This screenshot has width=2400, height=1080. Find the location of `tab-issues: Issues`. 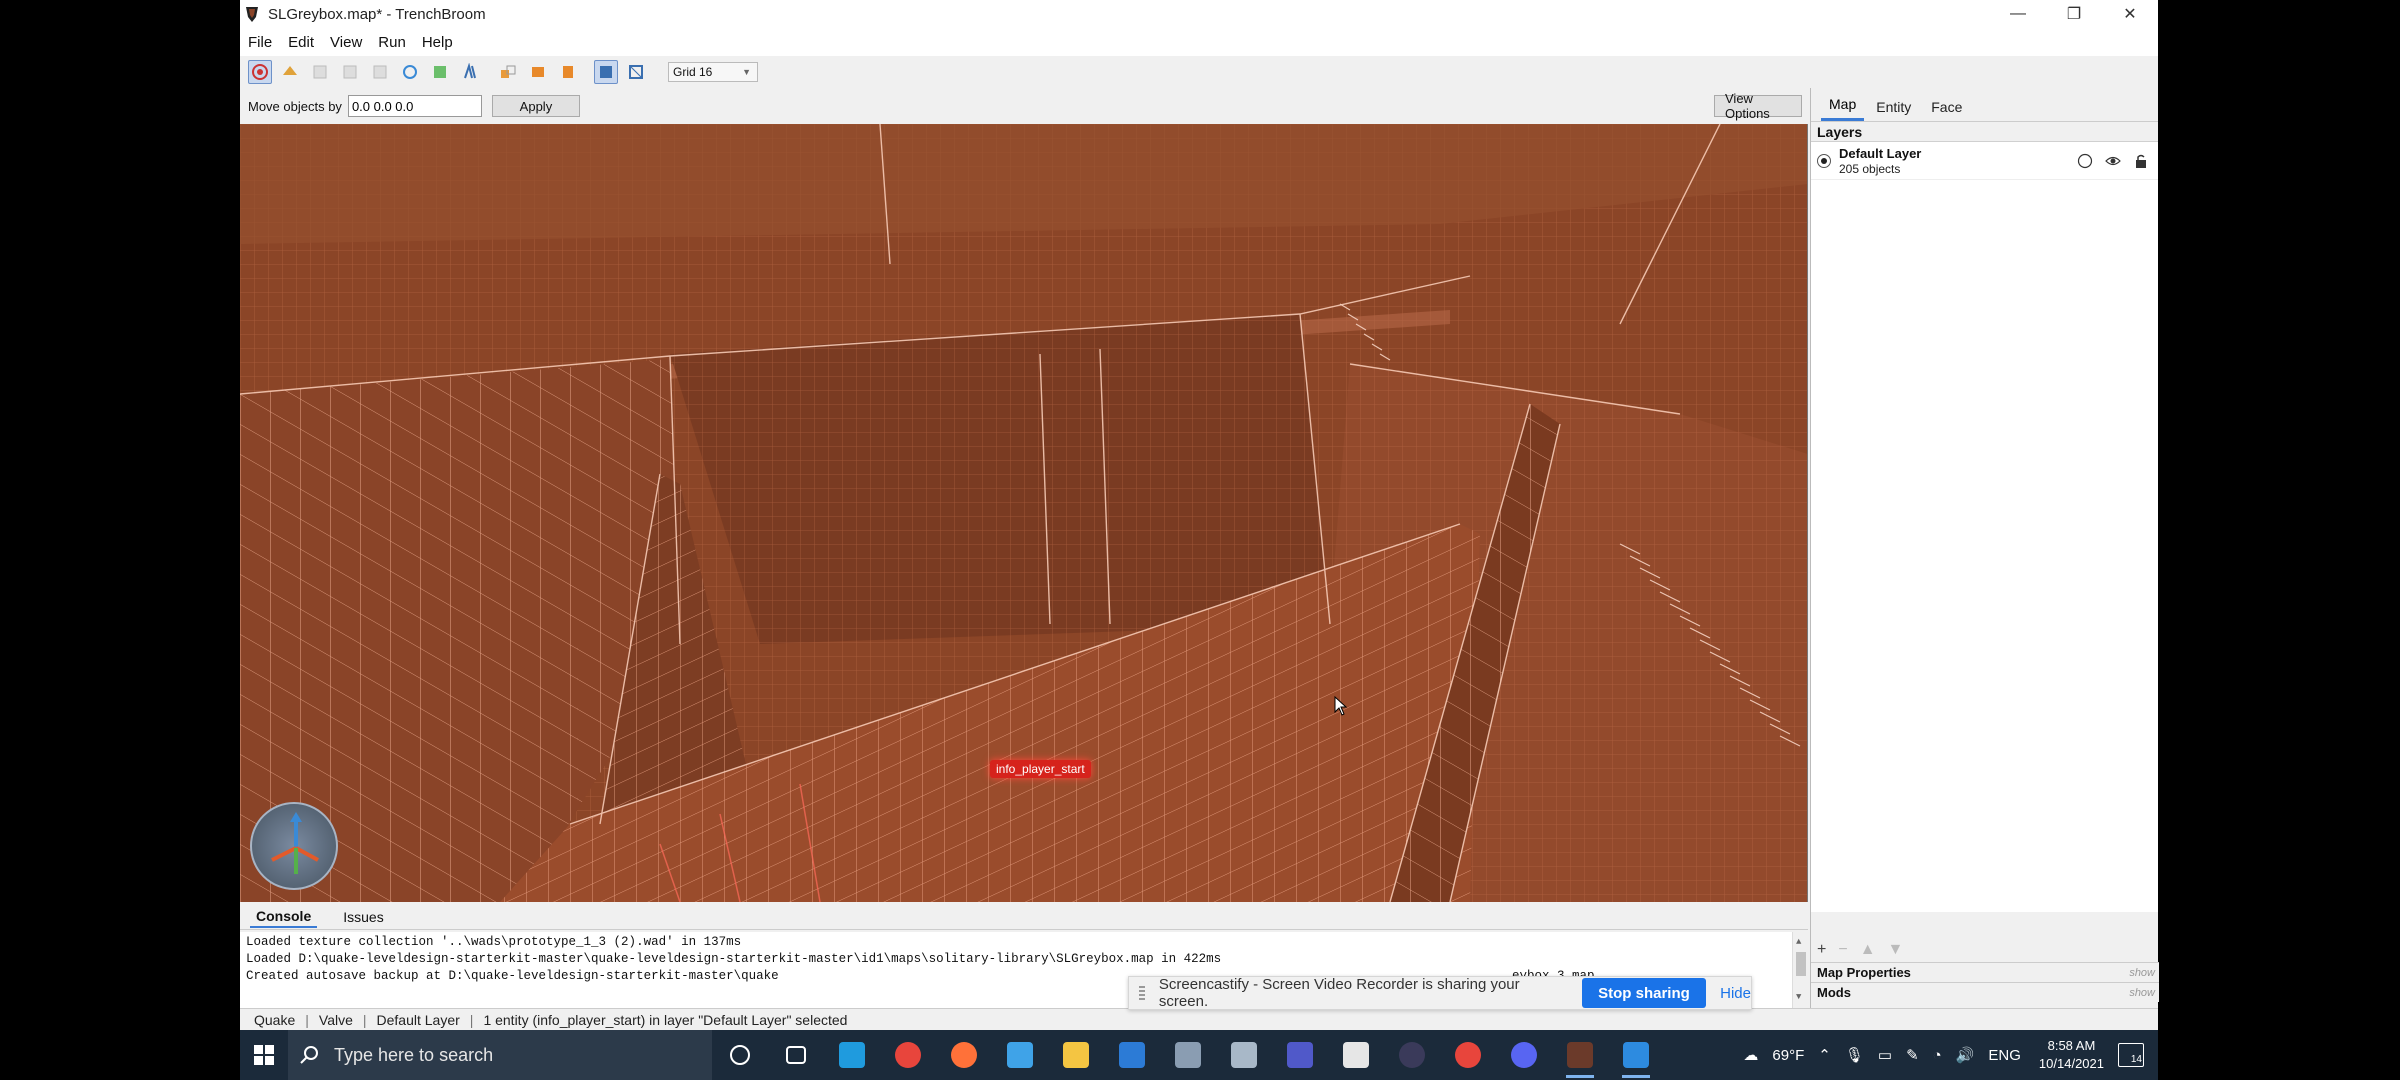

tab-issues: Issues is located at coordinates (363, 917).